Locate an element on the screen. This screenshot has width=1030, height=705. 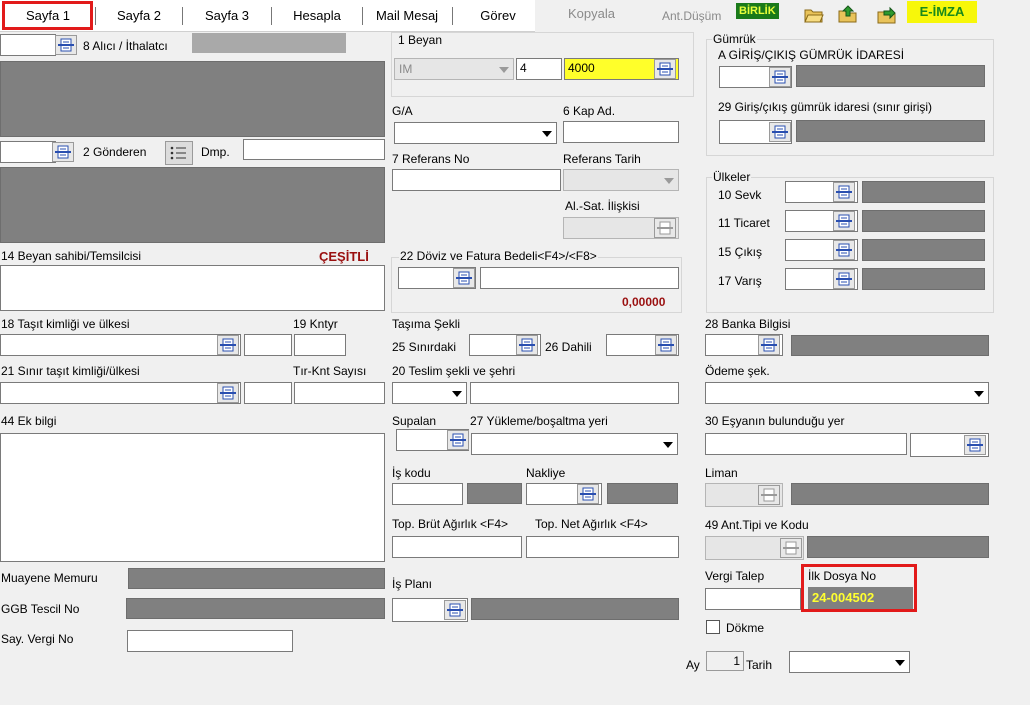
ay-input: 1 is located at coordinates (725, 661).